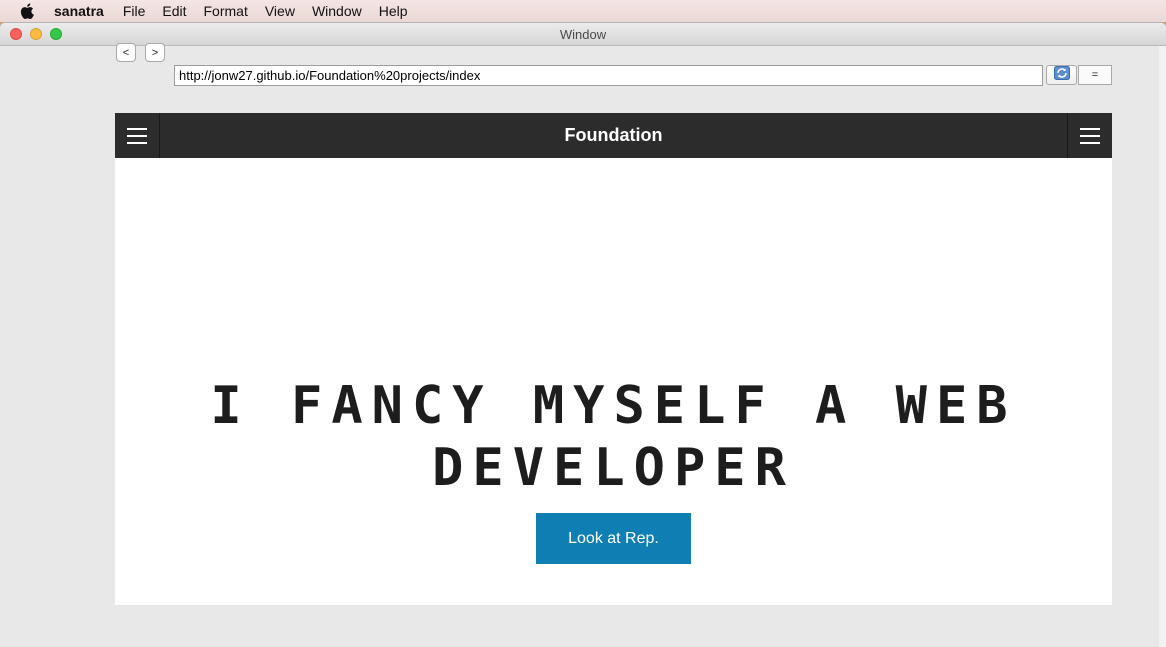 The width and height of the screenshot is (1166, 647). I want to click on browser-menu-button: =, so click(1095, 75).